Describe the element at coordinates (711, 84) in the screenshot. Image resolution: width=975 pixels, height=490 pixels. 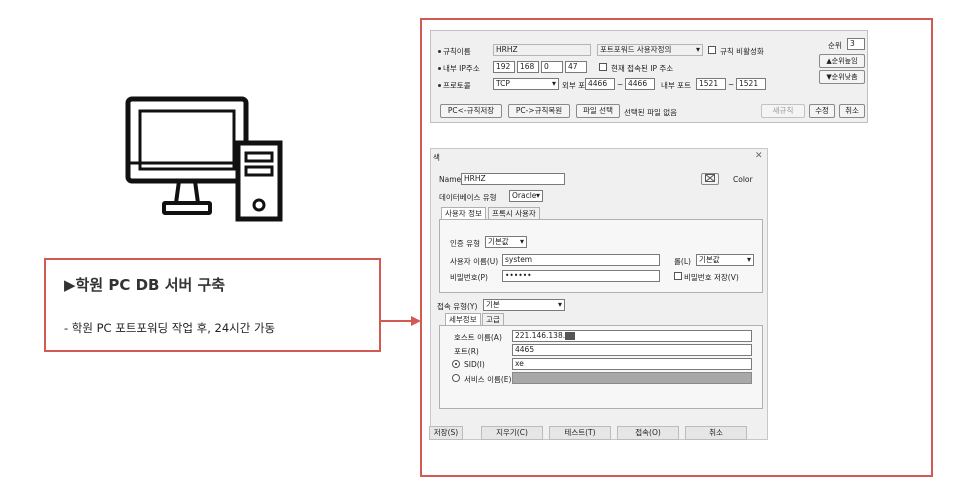
I see `internal-port-from: 1521` at that location.